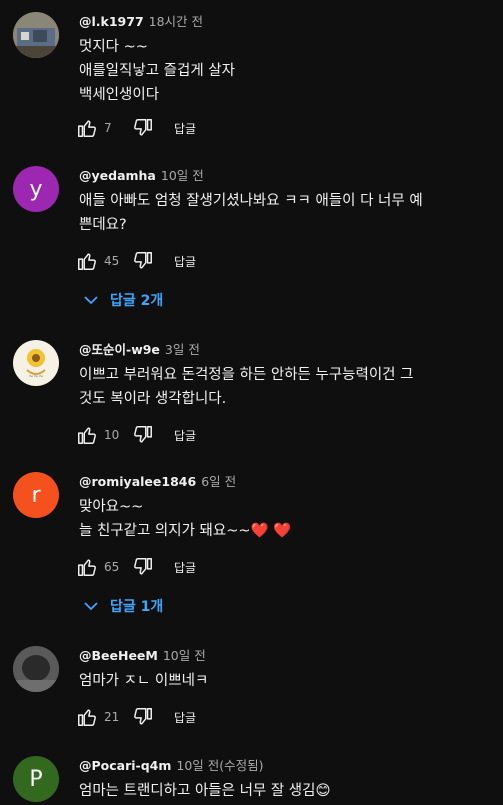 The height and width of the screenshot is (805, 503). I want to click on avatar-drawing-icon: ~~~, so click(36, 364).